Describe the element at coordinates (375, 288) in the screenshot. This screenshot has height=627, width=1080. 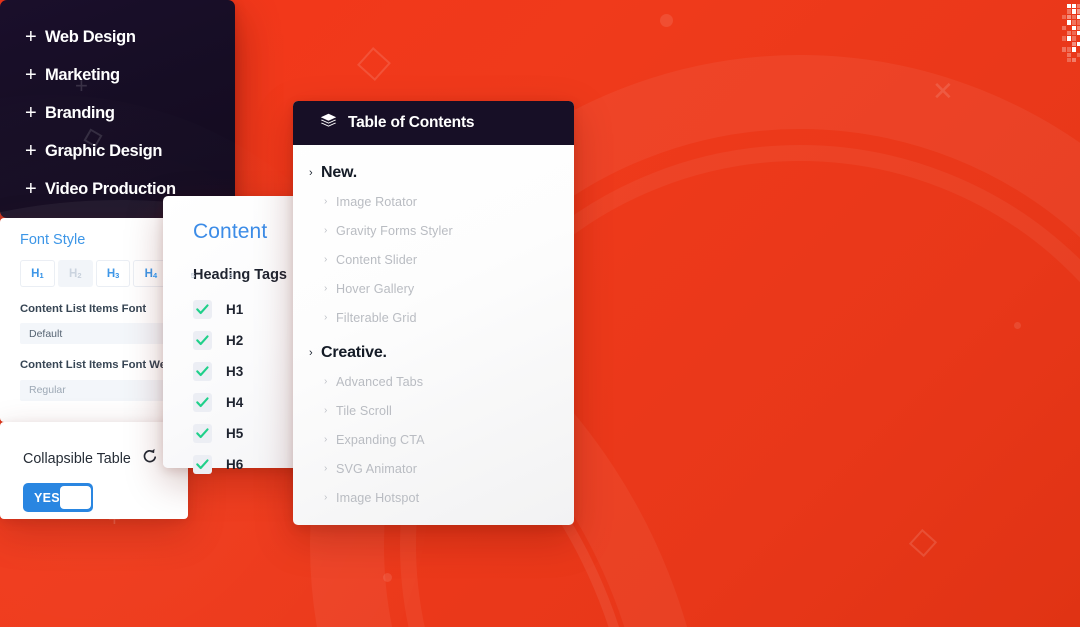
I see `toc-item-label: Hover Gallery` at that location.